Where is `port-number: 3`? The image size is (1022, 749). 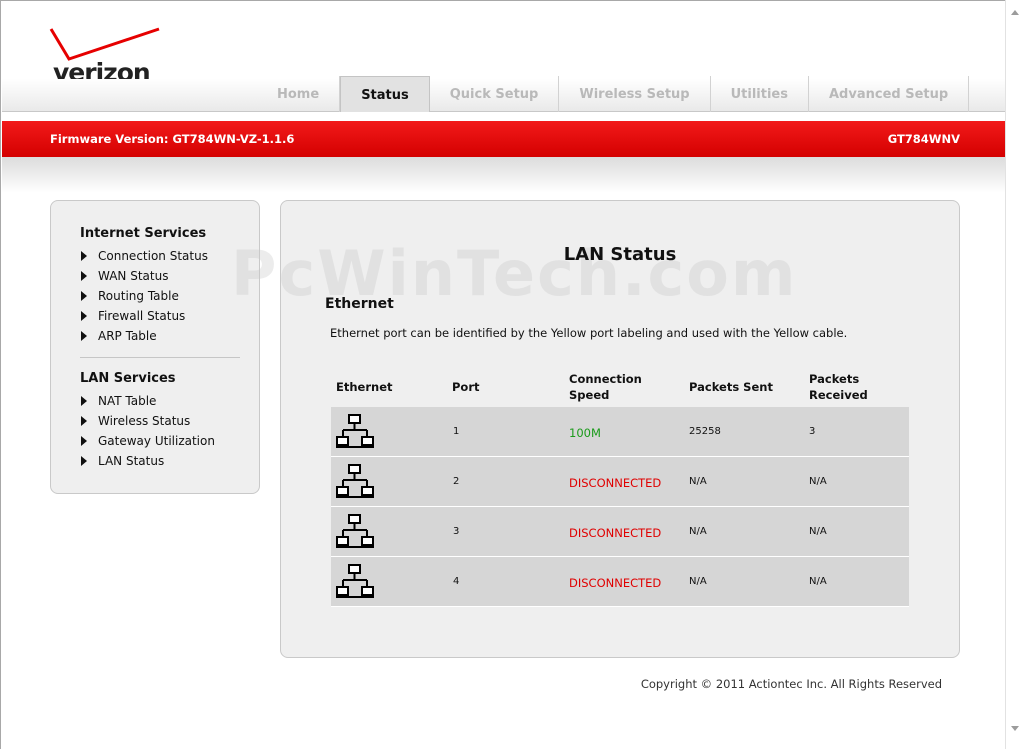 port-number: 3 is located at coordinates (456, 531).